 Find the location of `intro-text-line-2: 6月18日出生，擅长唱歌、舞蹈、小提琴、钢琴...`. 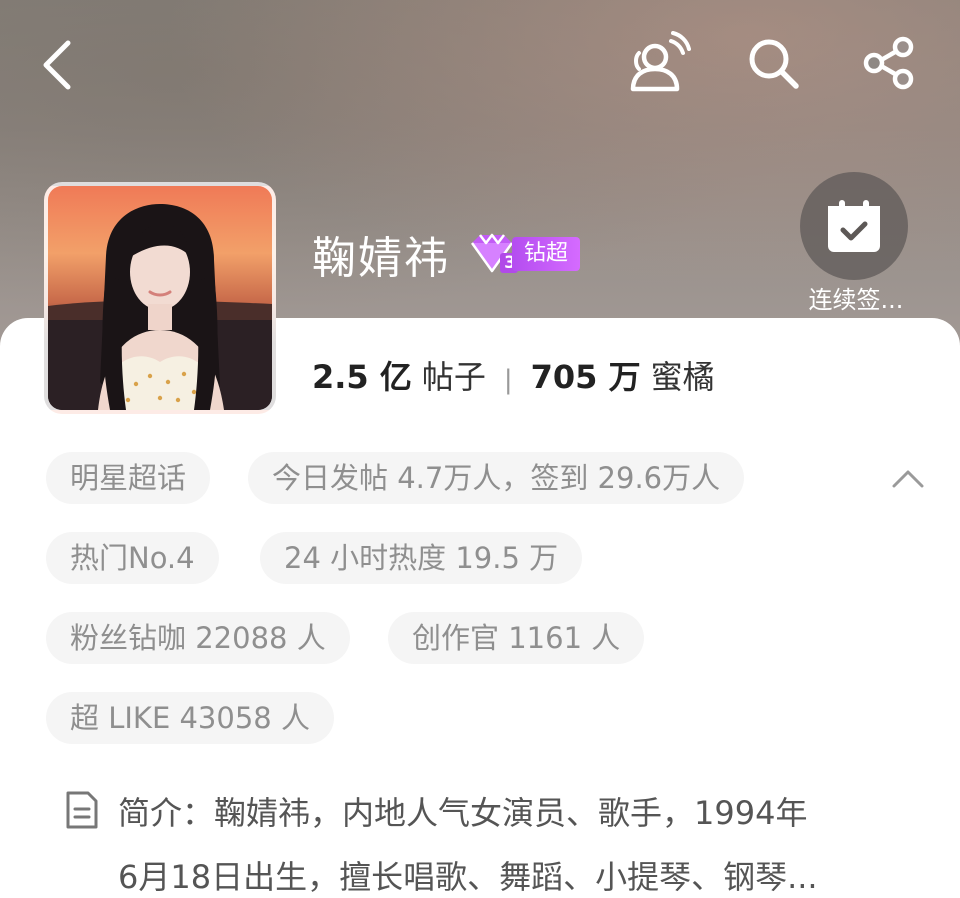

intro-text-line-2: 6月18日出生，擅长唱歌、舞蹈、小提琴、钢琴... is located at coordinates (468, 875).